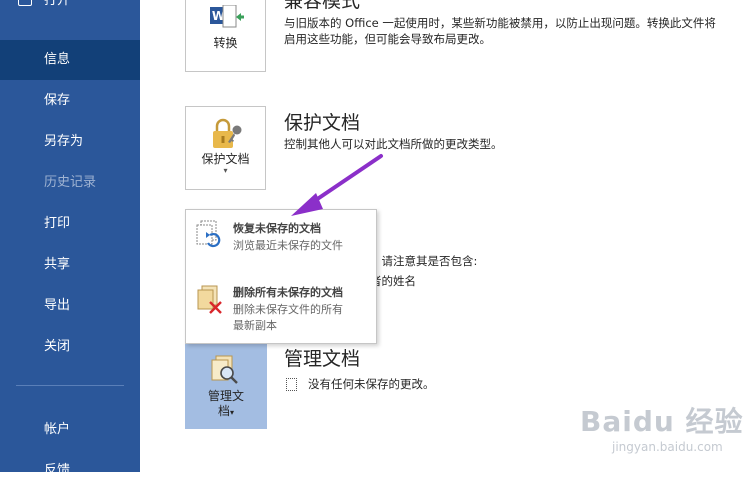  What do you see at coordinates (277, 228) in the screenshot?
I see `recover-unsaved-title: 恢复未保存的文档` at bounding box center [277, 228].